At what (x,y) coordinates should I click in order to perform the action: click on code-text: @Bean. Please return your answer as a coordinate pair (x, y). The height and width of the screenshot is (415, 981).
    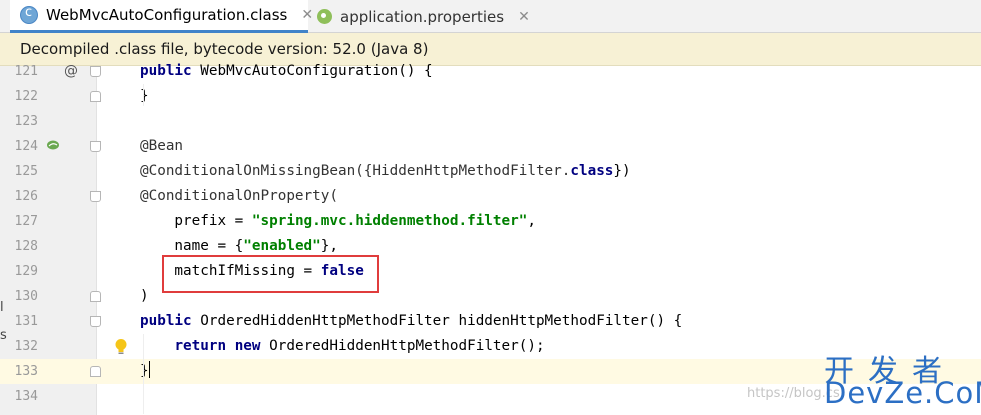
    Looking at the image, I should click on (161, 146).